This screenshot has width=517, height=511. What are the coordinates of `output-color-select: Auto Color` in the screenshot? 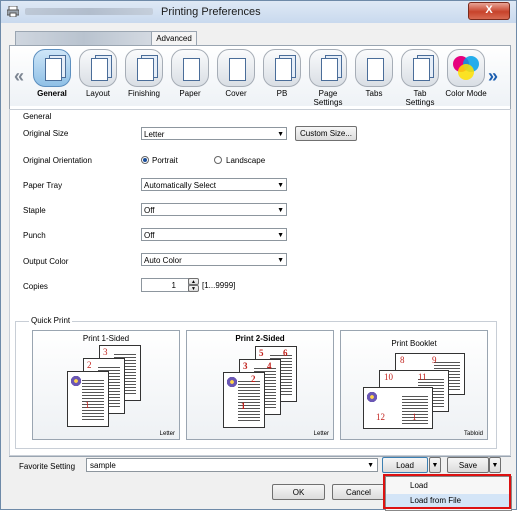 It's located at (214, 260).